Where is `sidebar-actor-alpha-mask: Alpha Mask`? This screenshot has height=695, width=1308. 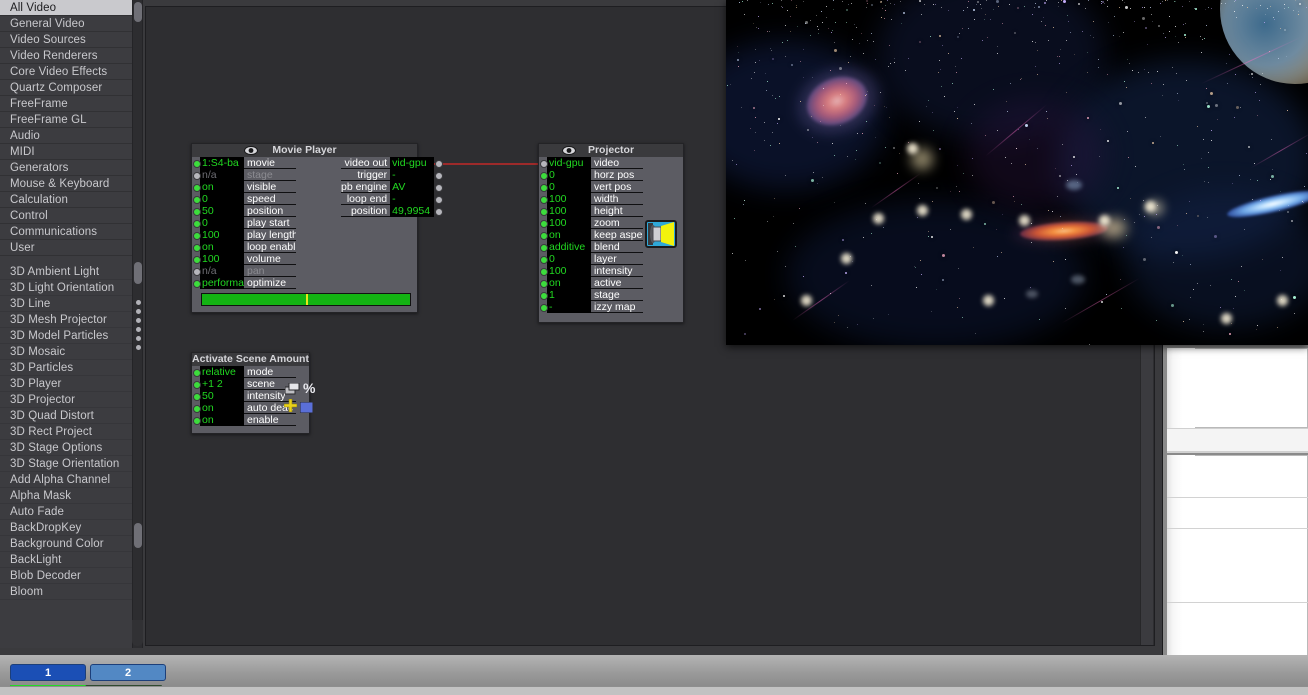
sidebar-actor-alpha-mask: Alpha Mask is located at coordinates (66, 496).